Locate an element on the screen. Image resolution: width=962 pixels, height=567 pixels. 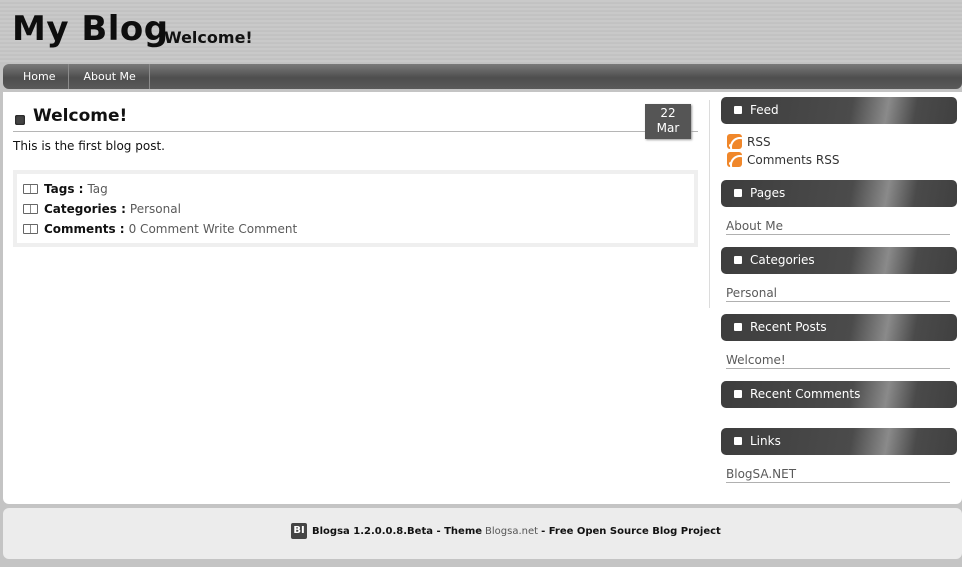
footer-version: Blogsa 1.2.0.0.8.Beta - Theme is located at coordinates (397, 531).